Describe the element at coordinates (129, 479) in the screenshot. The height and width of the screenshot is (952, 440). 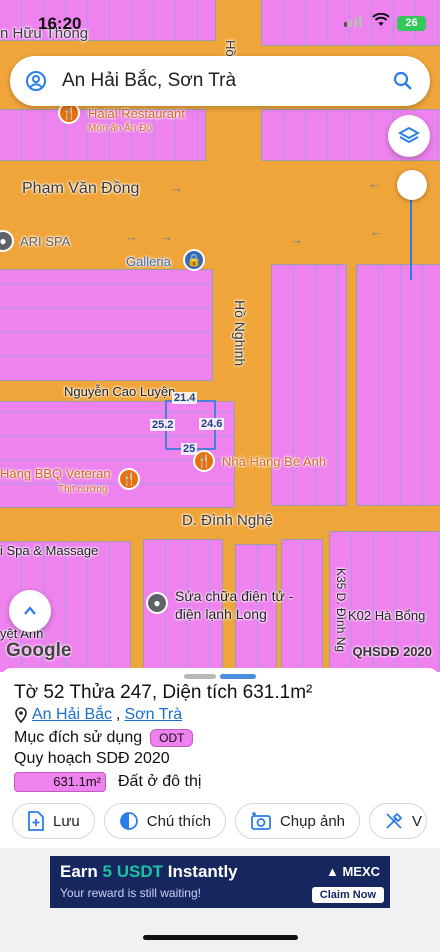
I see `restaurant-pin-icon: 🍴` at that location.